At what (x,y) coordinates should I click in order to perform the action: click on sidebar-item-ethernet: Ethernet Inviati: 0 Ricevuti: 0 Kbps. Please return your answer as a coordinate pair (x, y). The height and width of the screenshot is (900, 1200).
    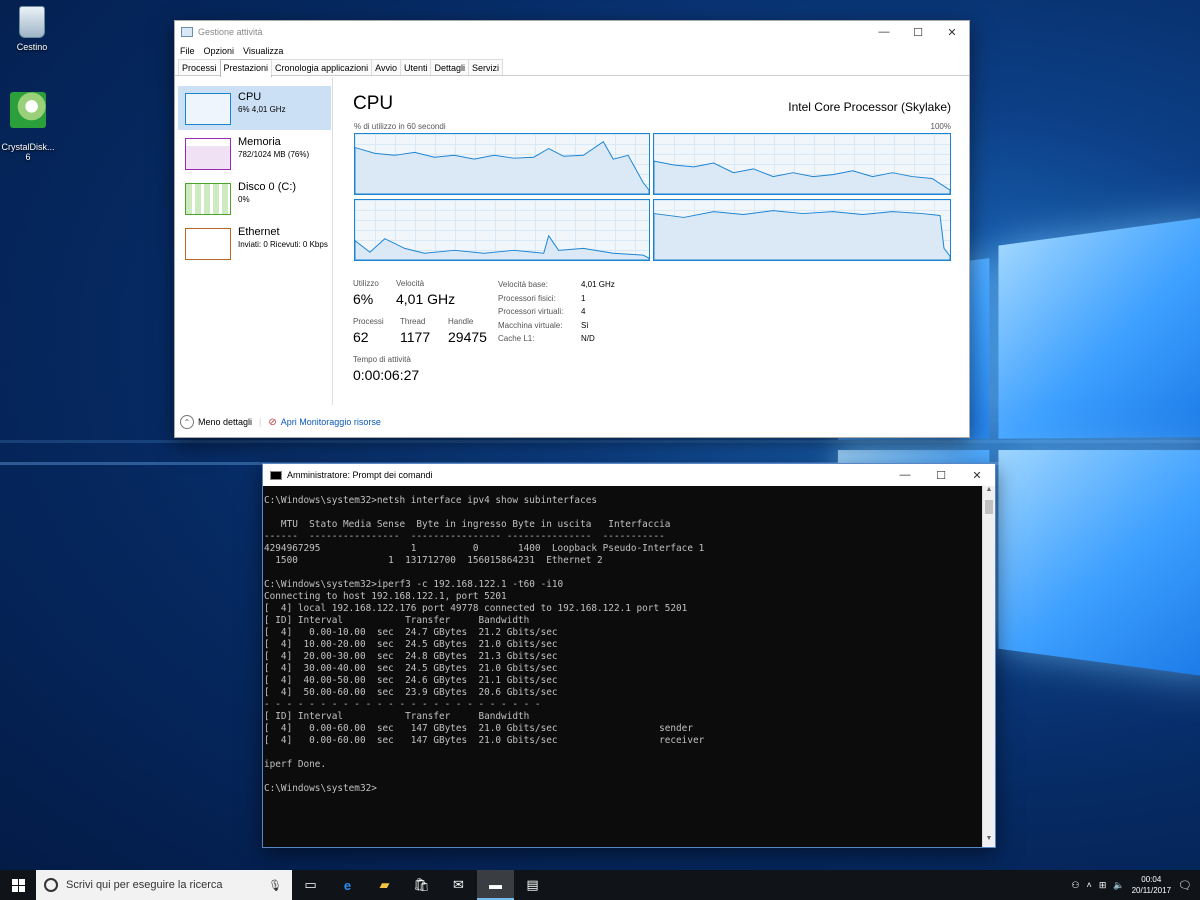
    Looking at the image, I should click on (254, 243).